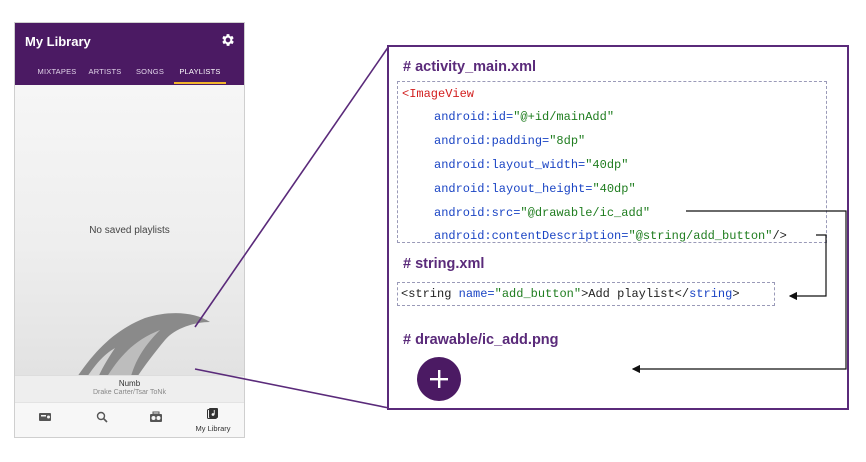  Describe the element at coordinates (444, 264) in the screenshot. I see `section-title-string-xml: # string.xml` at that location.